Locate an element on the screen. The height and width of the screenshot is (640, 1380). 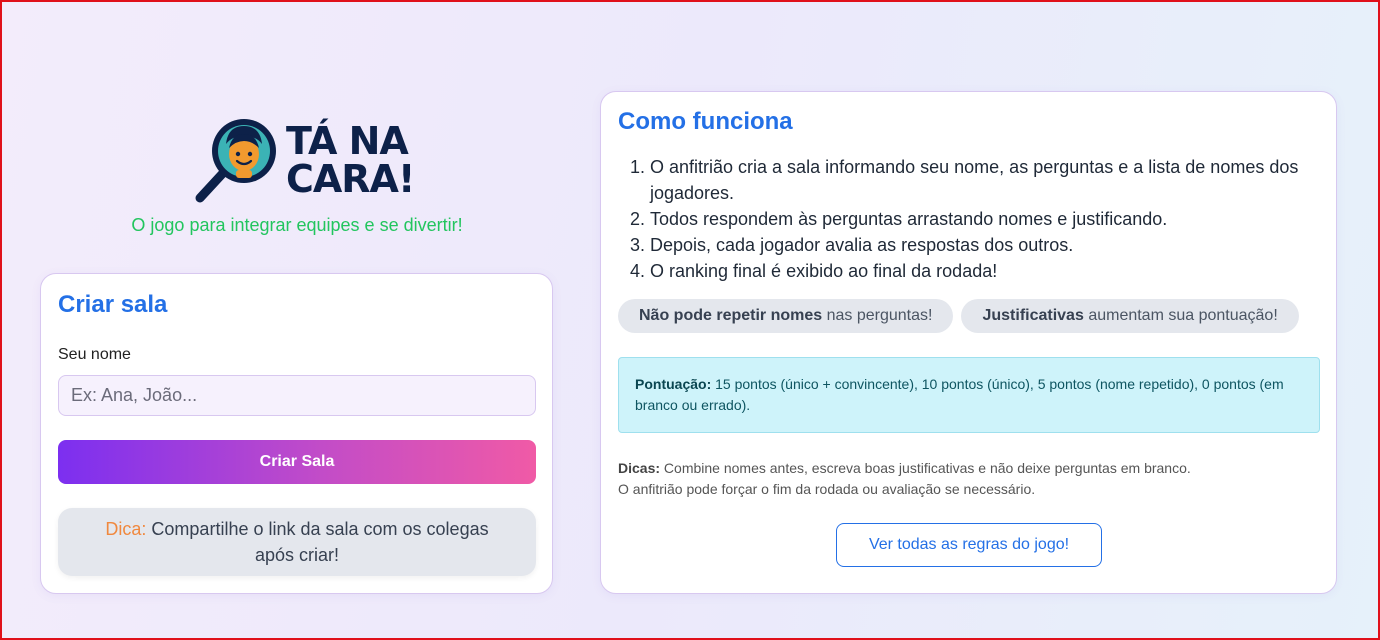
scoring-label: Pontuação: is located at coordinates (673, 384).